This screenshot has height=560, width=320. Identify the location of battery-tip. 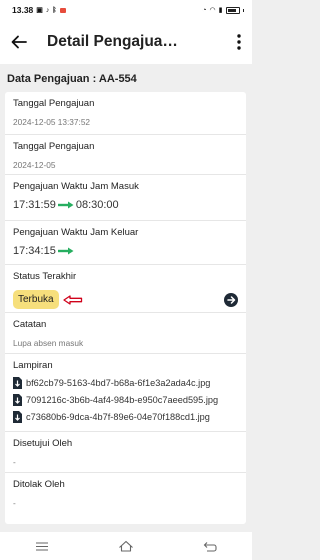
(243, 10).